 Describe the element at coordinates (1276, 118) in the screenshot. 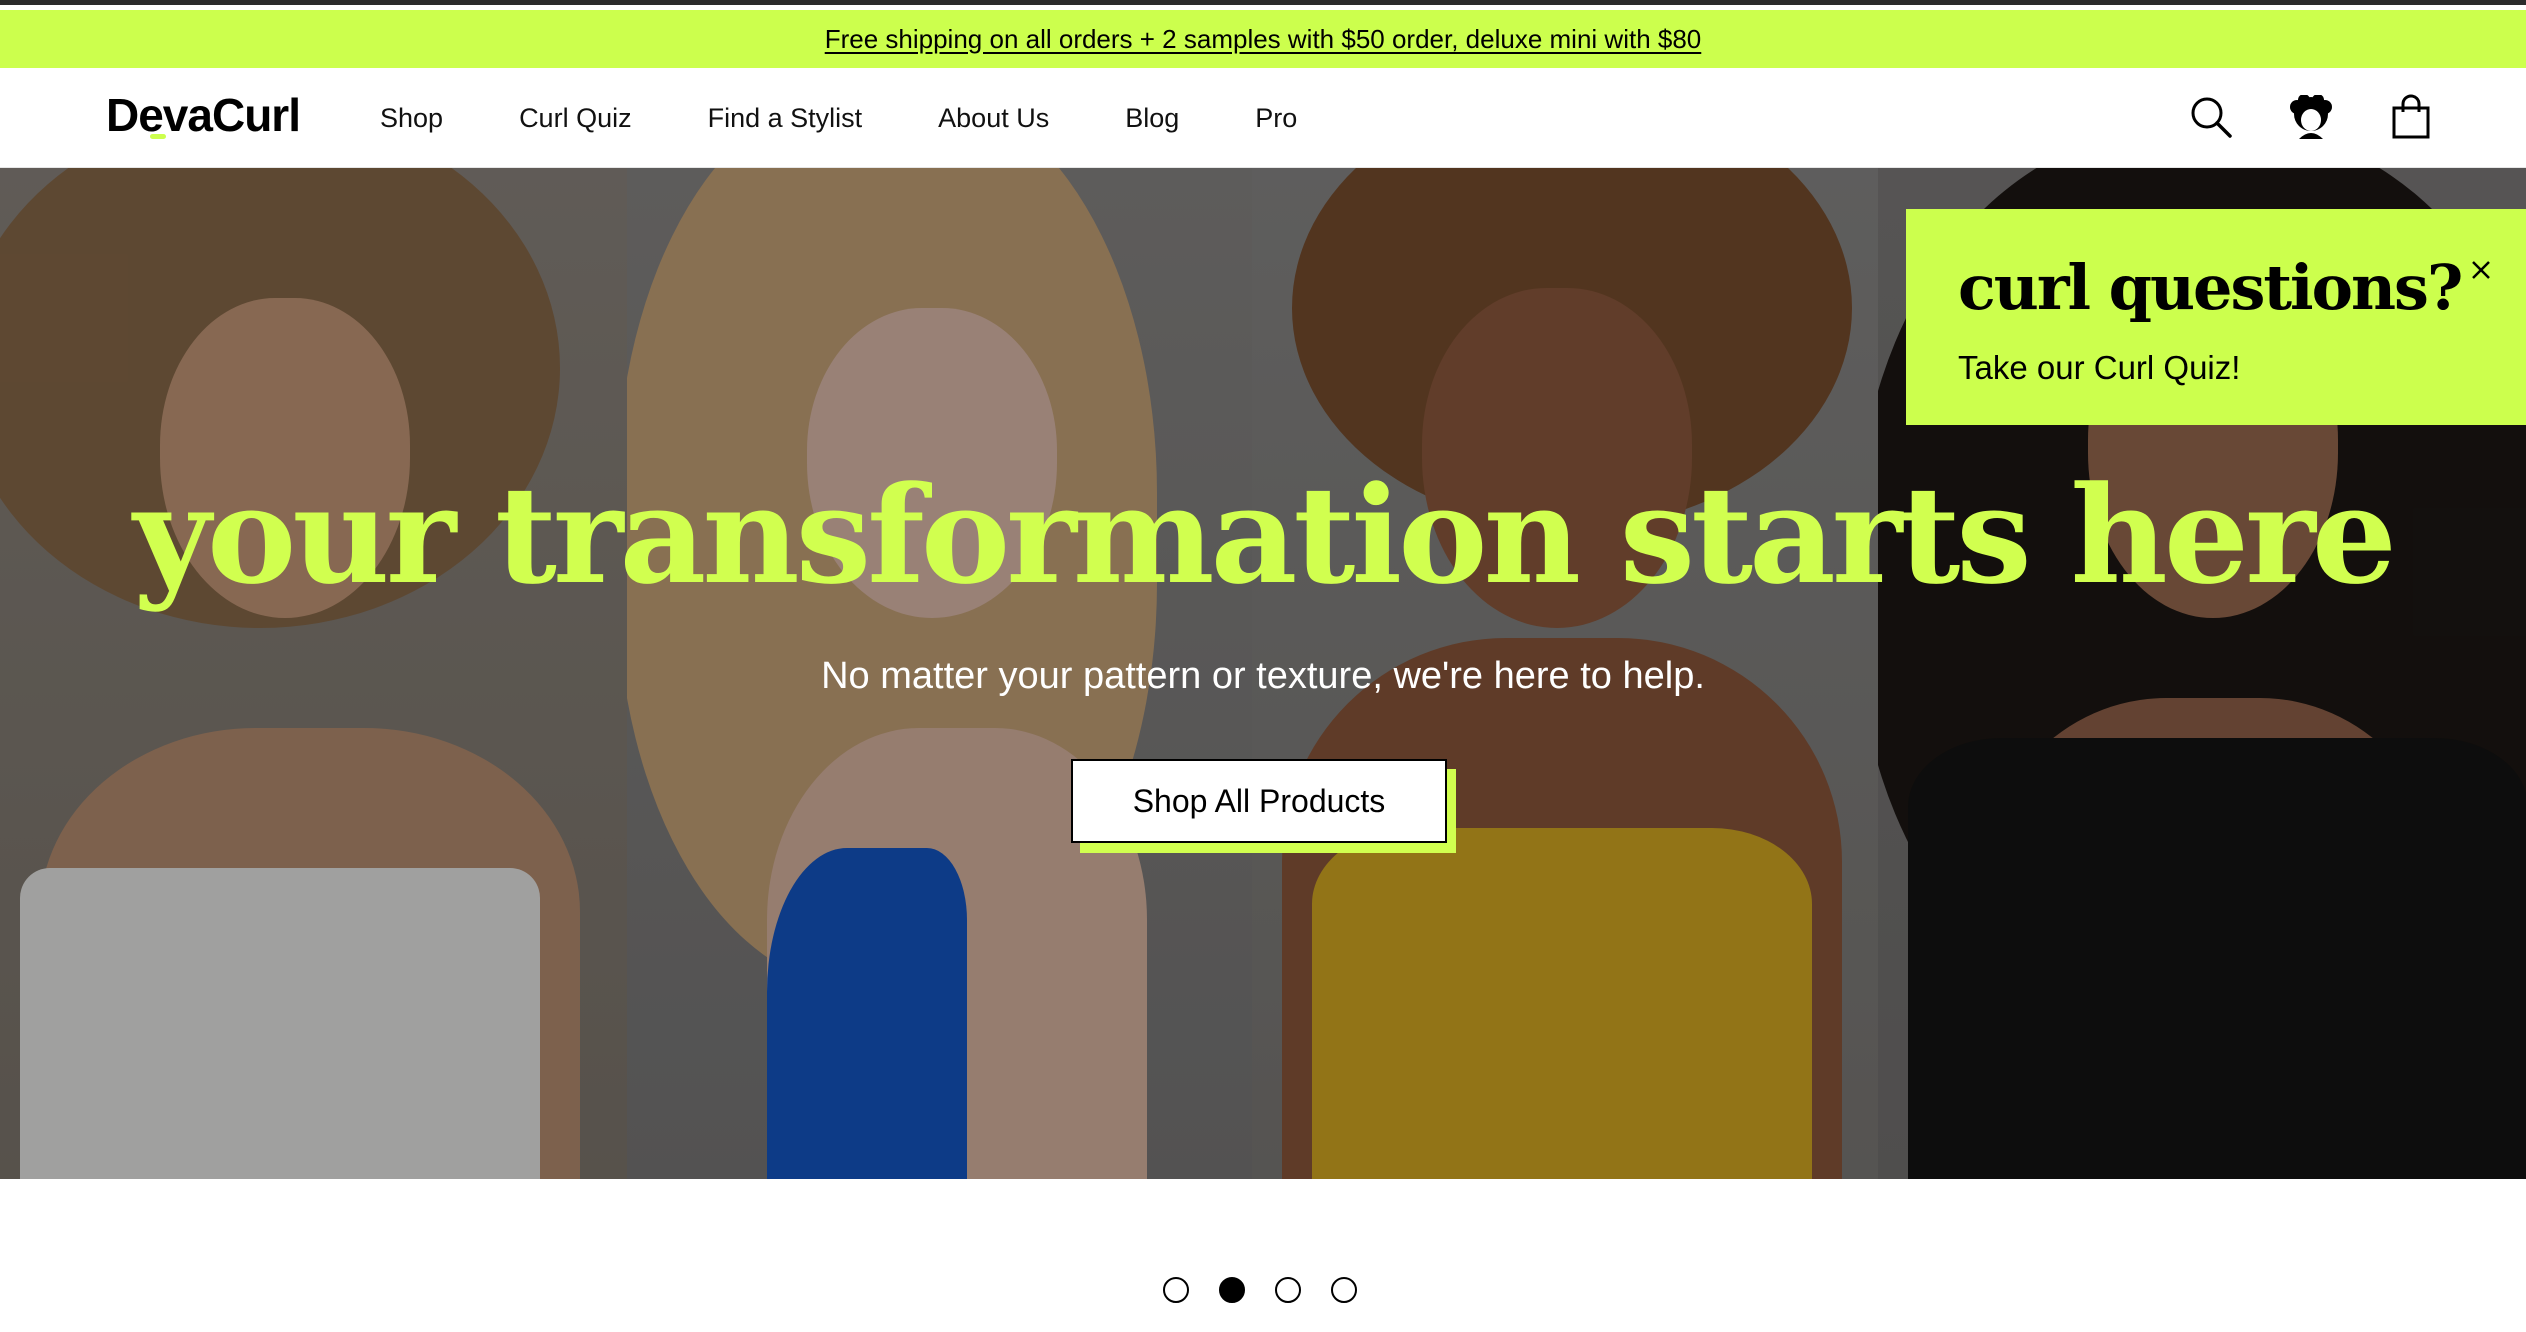

I see `nav-item-pro: Pro` at that location.